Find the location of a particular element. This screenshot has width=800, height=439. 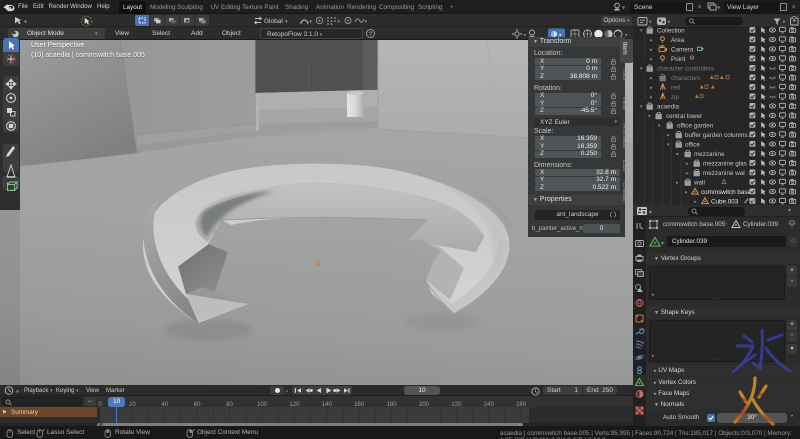

svg-text: View is located at coordinates (624, 103).